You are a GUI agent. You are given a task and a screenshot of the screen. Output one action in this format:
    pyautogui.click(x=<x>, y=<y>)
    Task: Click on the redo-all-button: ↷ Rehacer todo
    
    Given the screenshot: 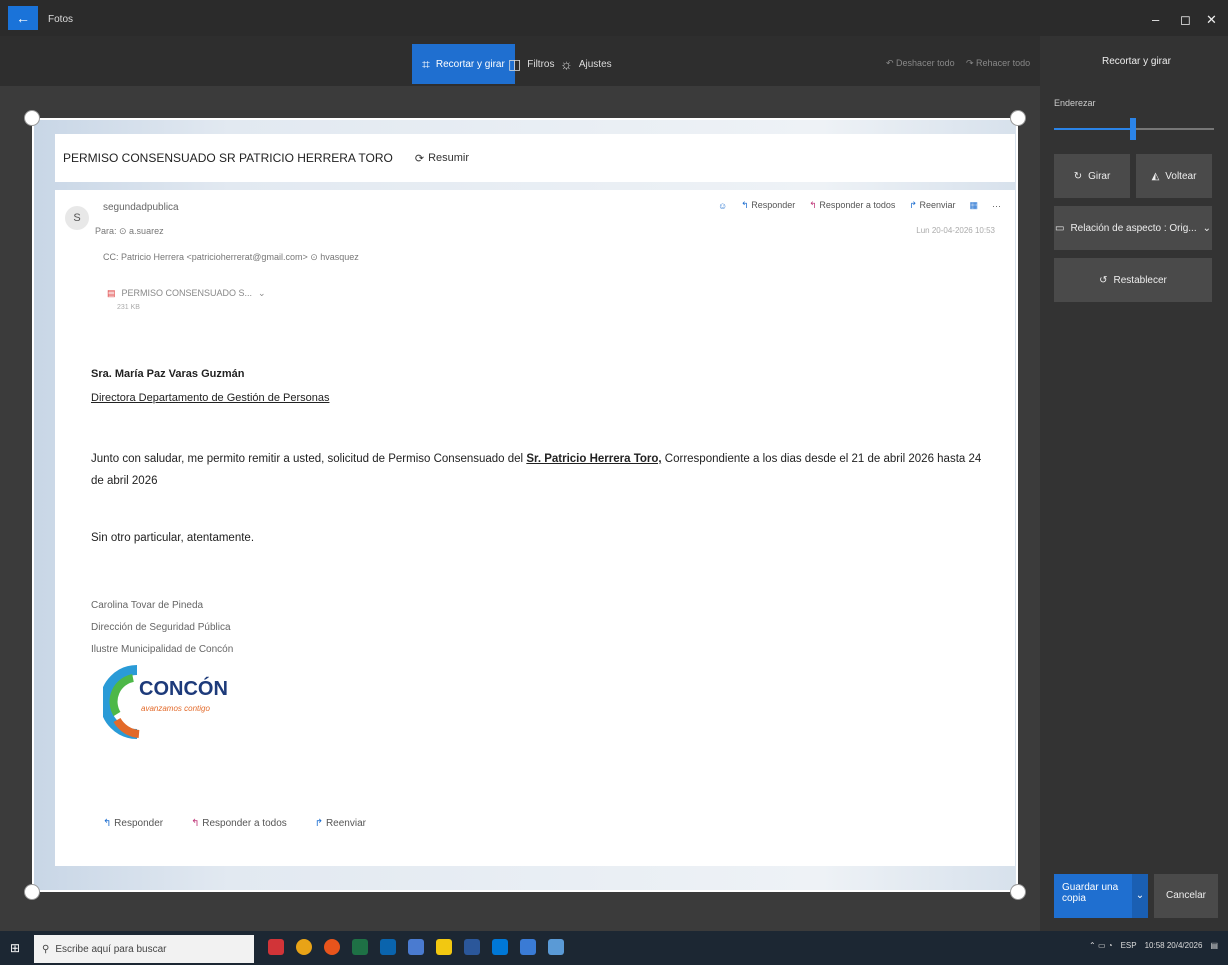 What is the action you would take?
    pyautogui.click(x=998, y=63)
    